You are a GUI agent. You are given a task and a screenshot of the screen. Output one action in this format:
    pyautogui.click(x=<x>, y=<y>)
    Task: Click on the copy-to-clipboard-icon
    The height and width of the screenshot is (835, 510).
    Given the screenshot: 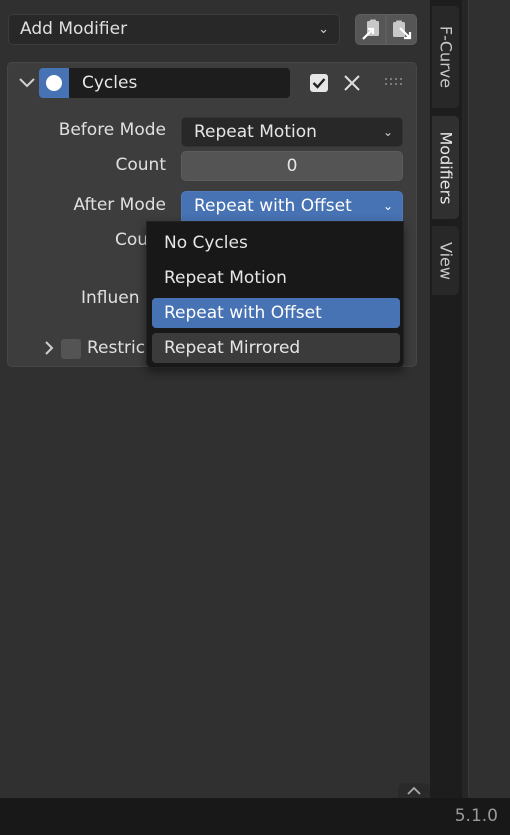 What is the action you would take?
    pyautogui.click(x=370, y=29)
    